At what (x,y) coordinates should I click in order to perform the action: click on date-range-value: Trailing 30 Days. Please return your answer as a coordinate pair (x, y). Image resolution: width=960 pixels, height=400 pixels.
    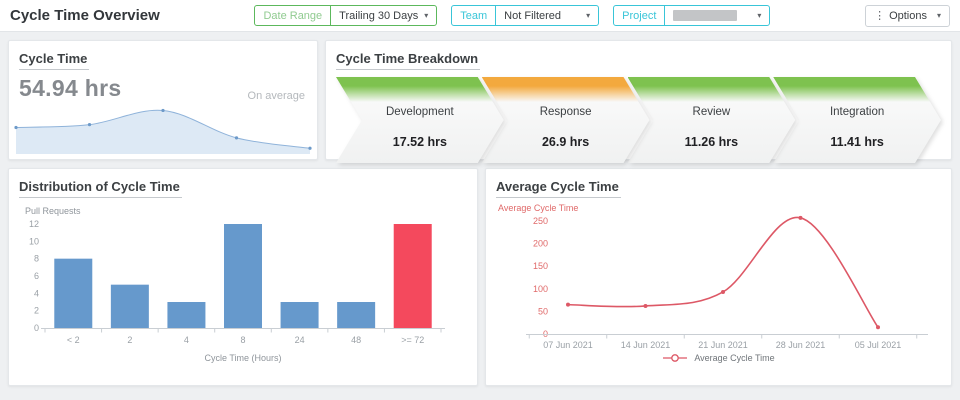
    Looking at the image, I should click on (379, 15).